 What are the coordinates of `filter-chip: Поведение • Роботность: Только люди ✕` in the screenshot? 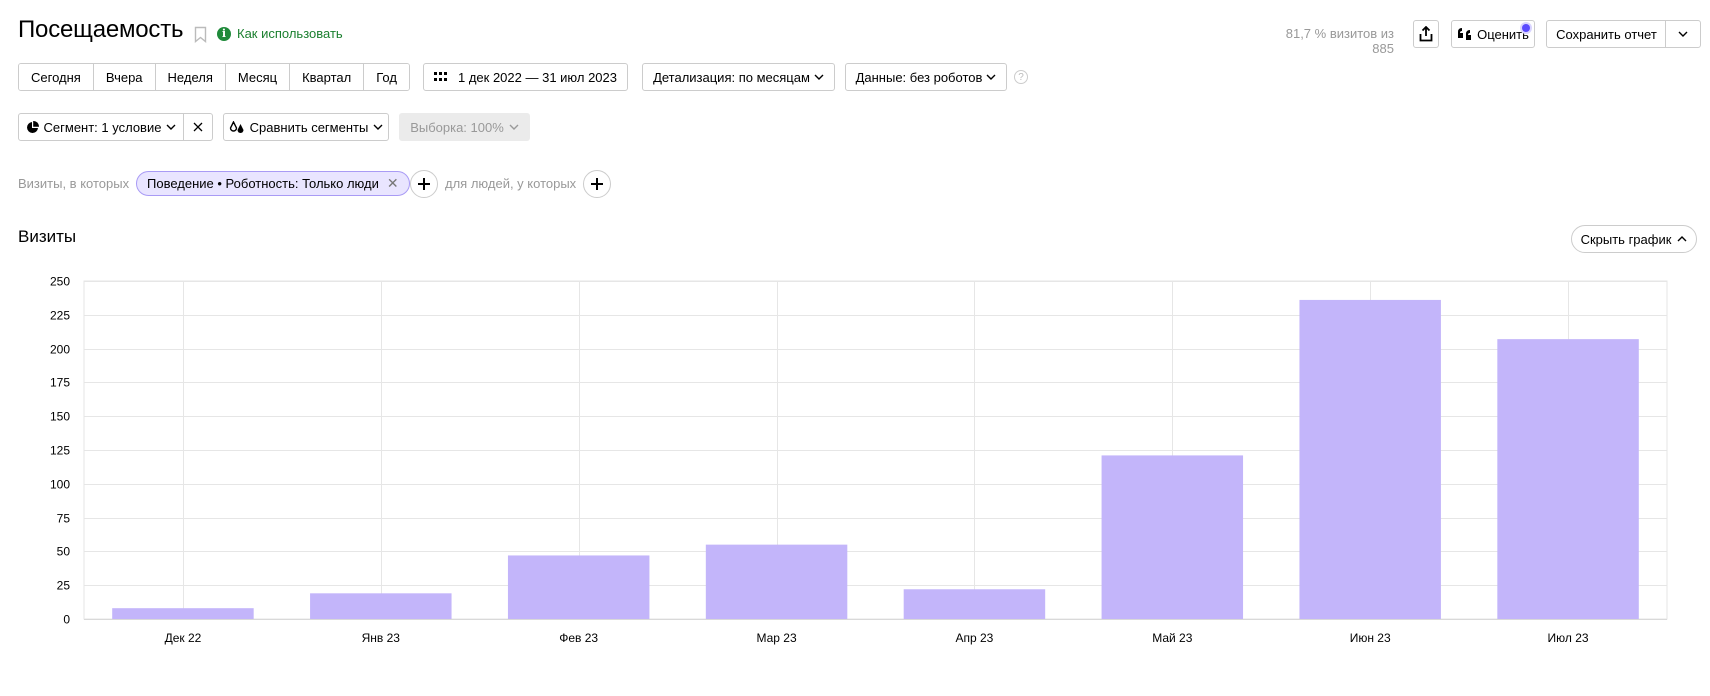 It's located at (273, 183).